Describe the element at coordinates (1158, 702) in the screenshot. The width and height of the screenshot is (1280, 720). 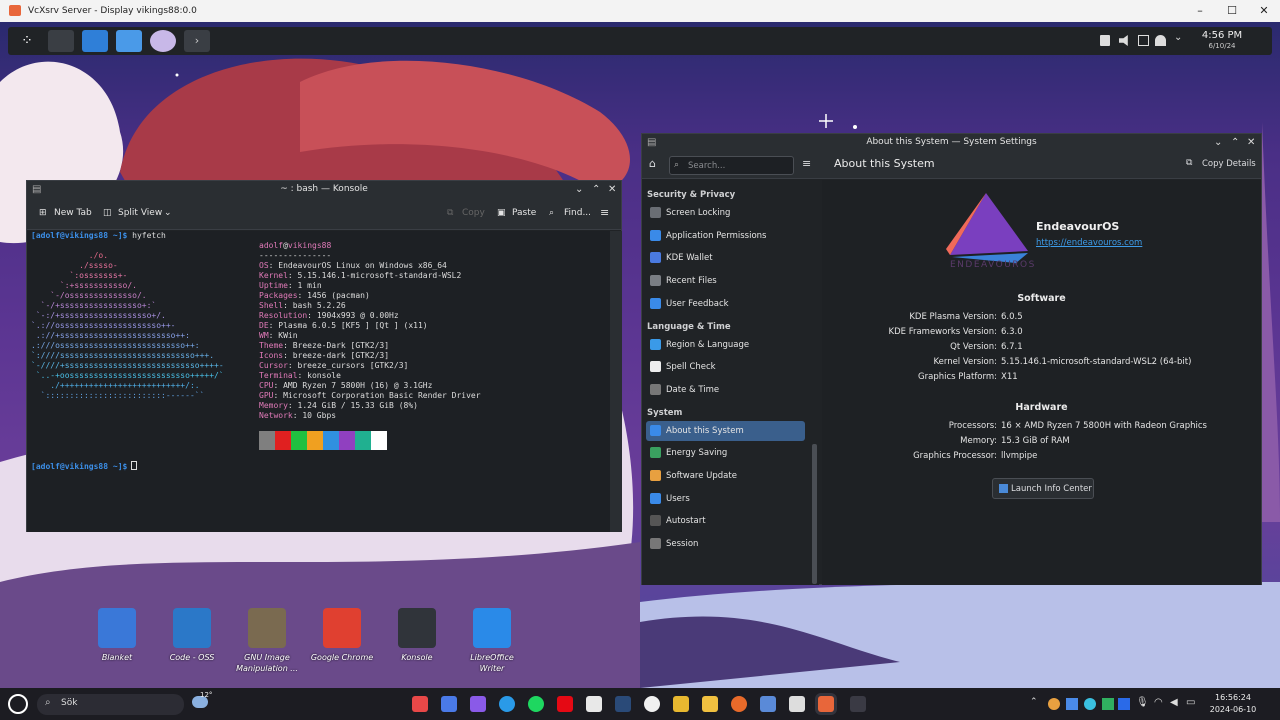
I see `wifi-icon: ◠` at that location.